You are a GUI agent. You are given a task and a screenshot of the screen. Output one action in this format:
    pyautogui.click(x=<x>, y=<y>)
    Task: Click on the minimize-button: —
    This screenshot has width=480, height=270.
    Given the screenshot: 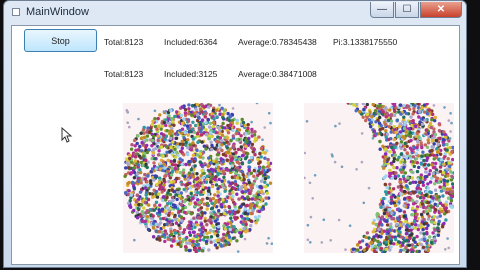 What is the action you would take?
    pyautogui.click(x=382, y=10)
    